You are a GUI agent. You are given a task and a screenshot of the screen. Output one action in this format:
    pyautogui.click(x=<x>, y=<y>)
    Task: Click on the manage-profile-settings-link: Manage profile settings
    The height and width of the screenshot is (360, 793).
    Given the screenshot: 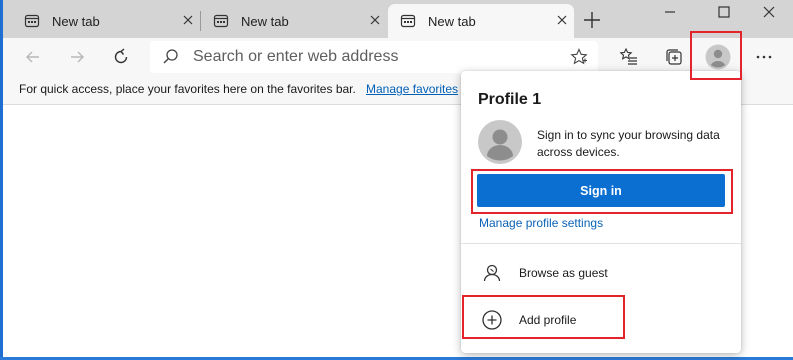 What is the action you would take?
    pyautogui.click(x=541, y=223)
    